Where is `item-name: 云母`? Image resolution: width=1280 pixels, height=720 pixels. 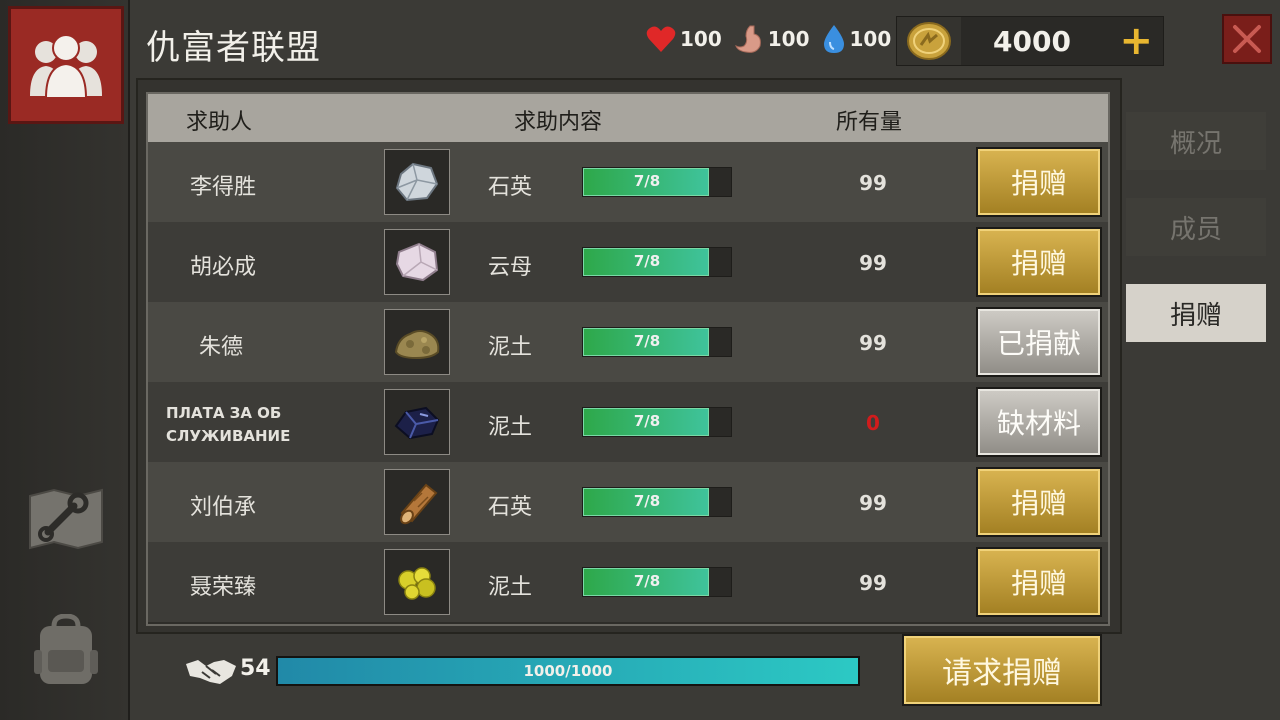
item-name: 云母 is located at coordinates (510, 267).